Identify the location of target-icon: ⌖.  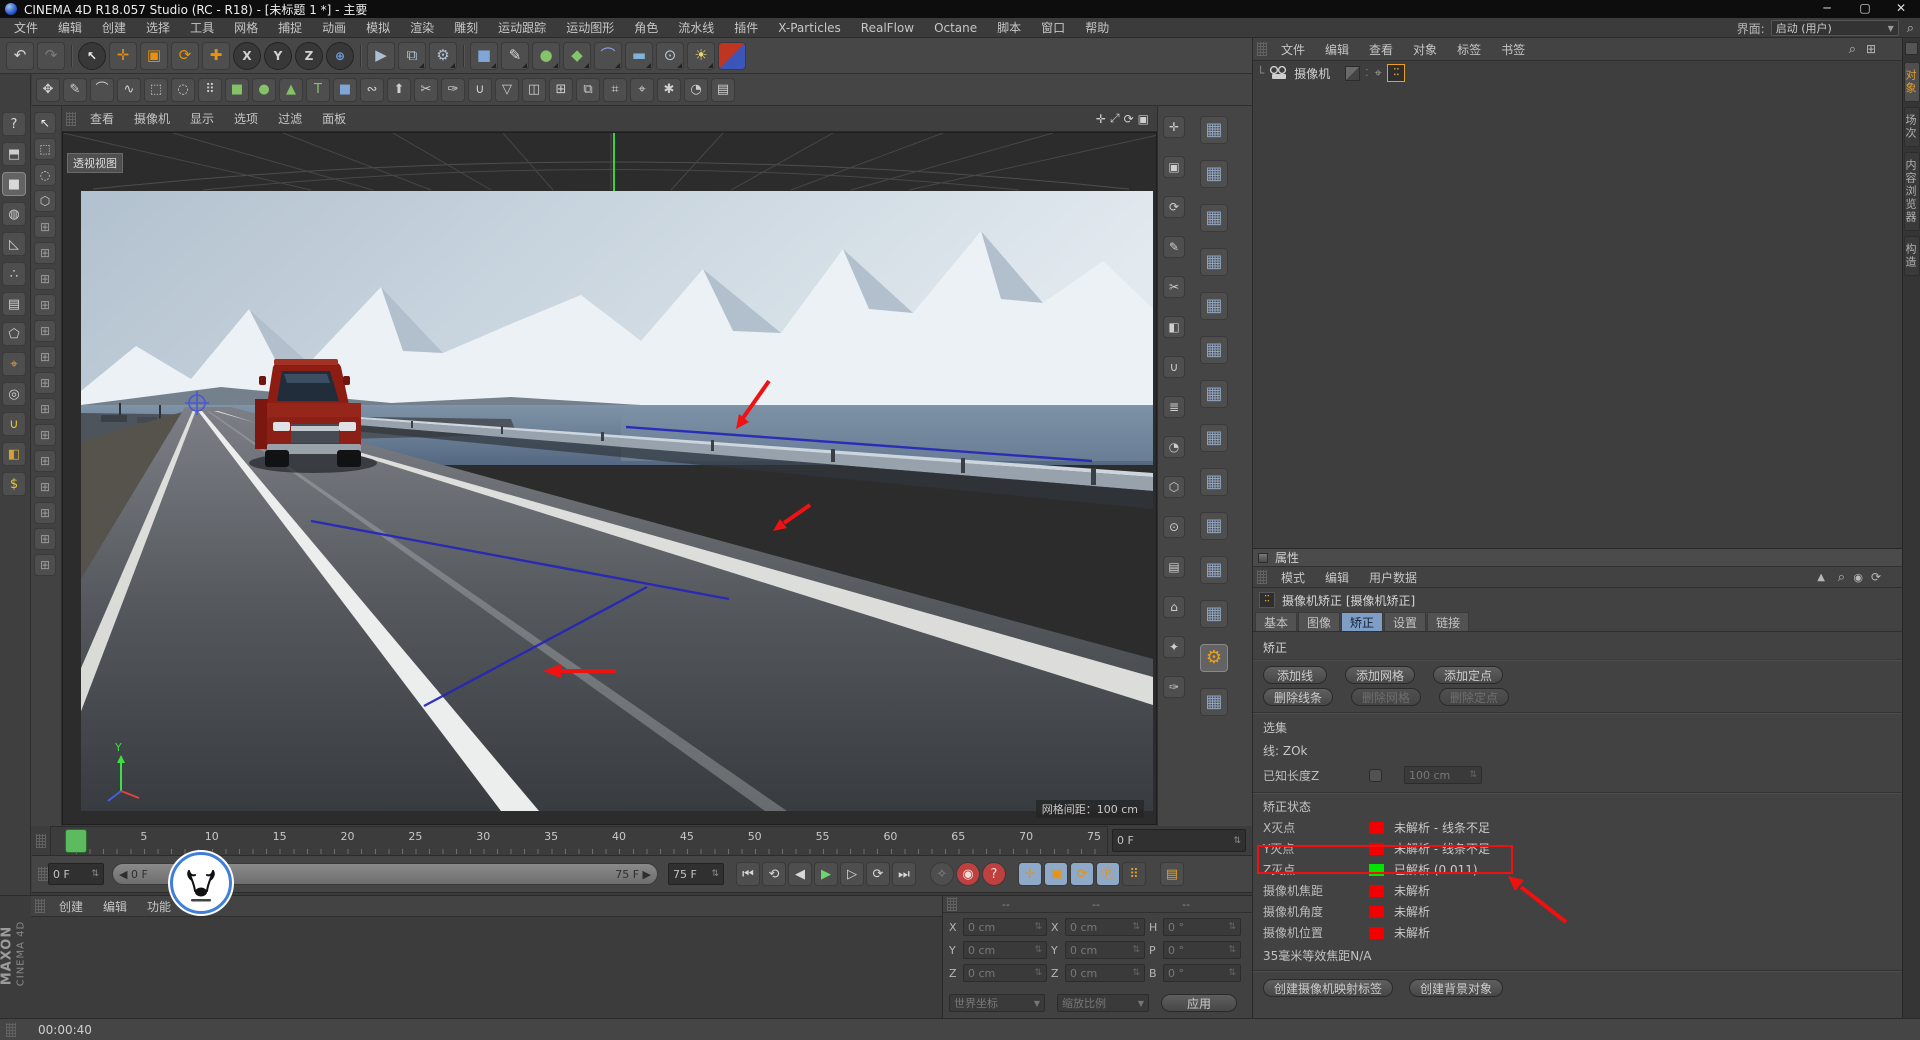
(1377, 73).